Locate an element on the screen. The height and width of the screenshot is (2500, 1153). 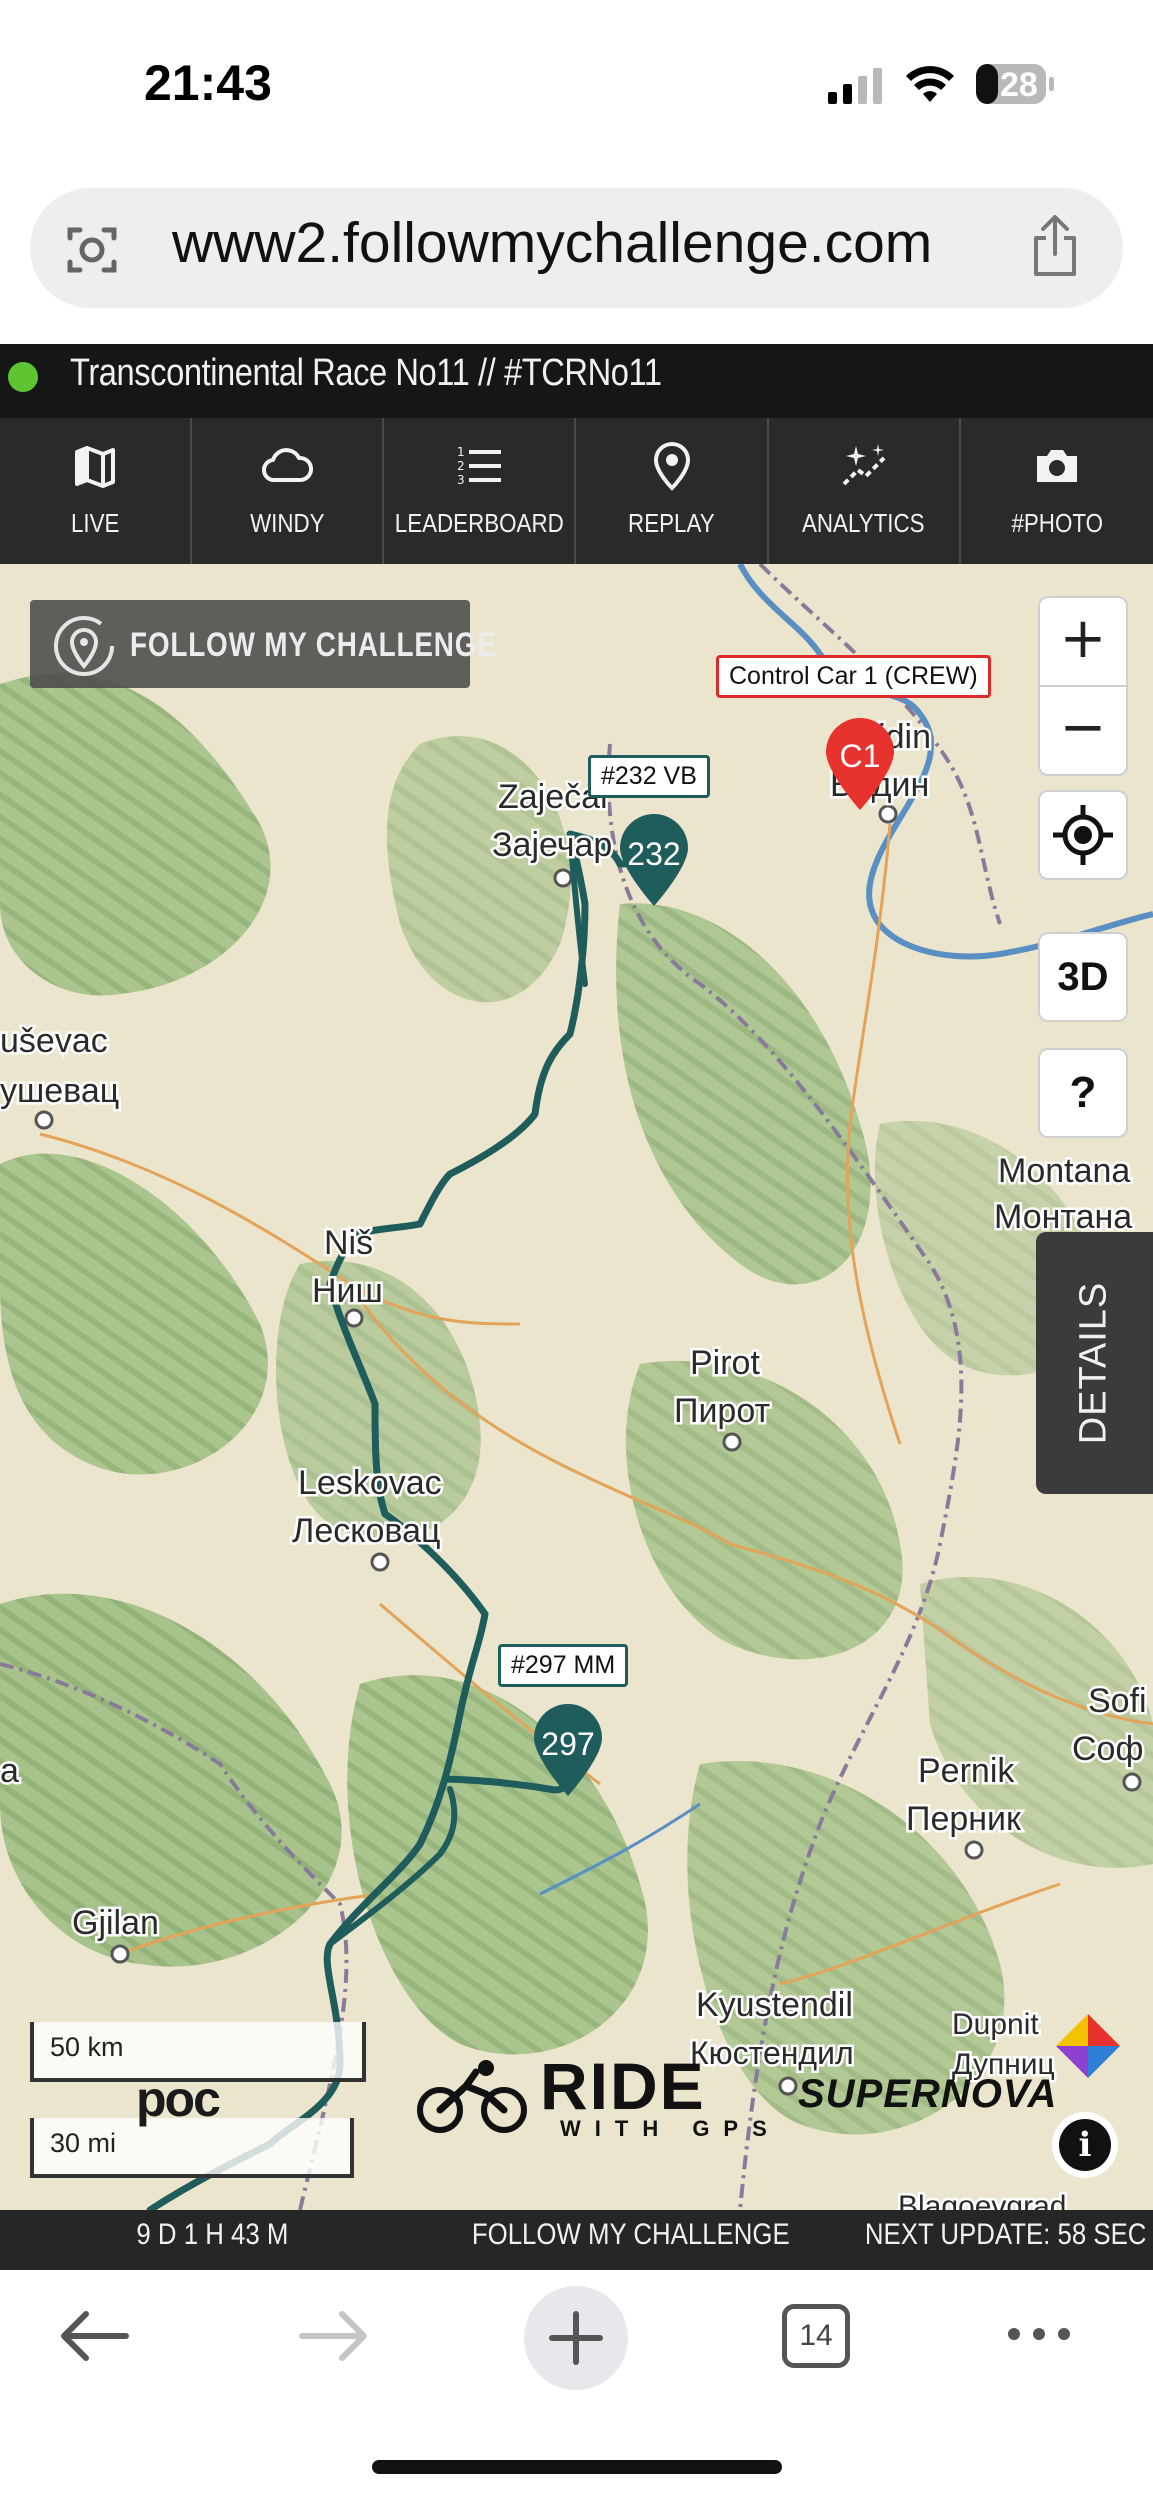
sponsor-supernova-logo: SUPERNOVA is located at coordinates (928, 2094).